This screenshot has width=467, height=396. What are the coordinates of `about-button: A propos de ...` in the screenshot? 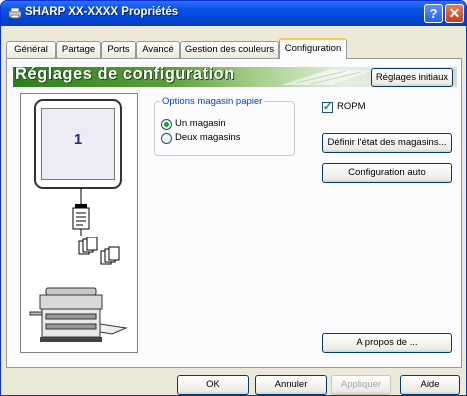 It's located at (387, 343).